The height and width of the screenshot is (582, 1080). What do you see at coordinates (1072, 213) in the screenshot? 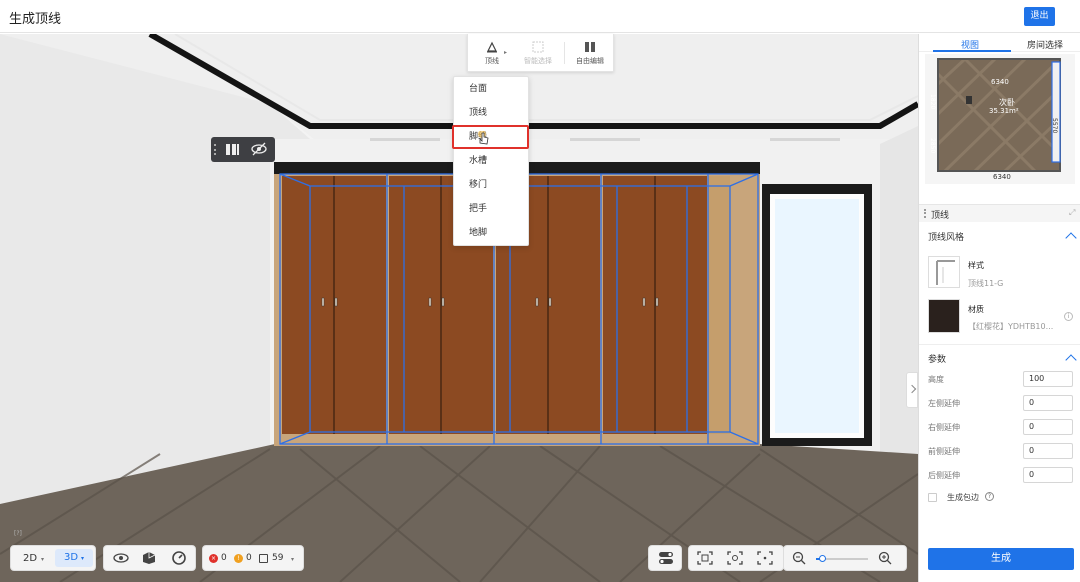
I see `expand-icon: ⤢` at bounding box center [1072, 213].